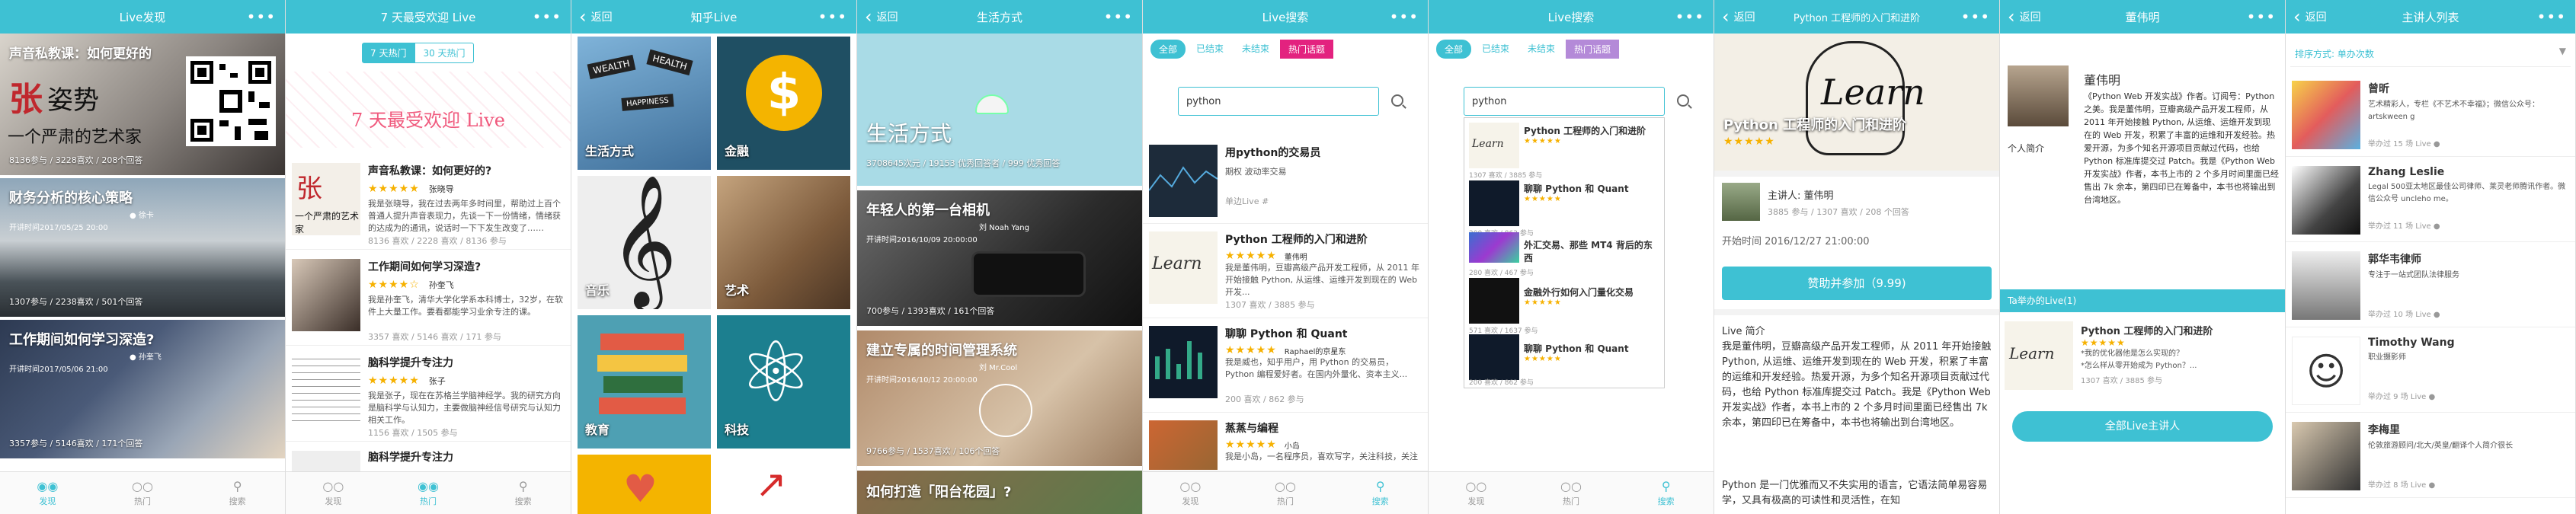  What do you see at coordinates (2142, 17) in the screenshot?
I see `nav-title: 董伟明` at bounding box center [2142, 17].